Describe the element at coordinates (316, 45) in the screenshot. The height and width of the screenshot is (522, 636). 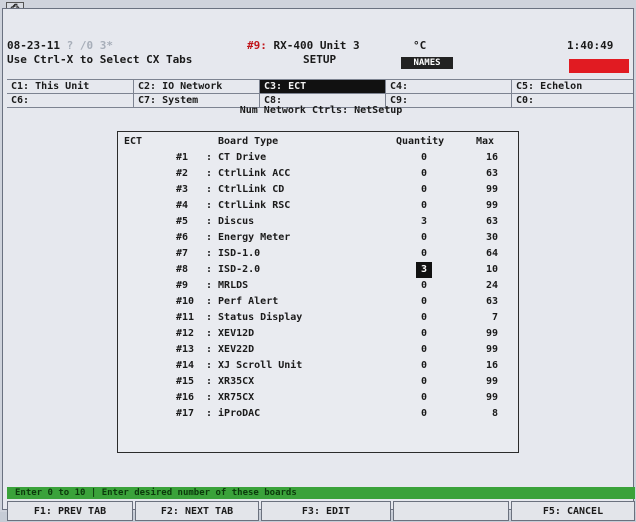
I see `unit-name: RX-400 Unit 3` at that location.